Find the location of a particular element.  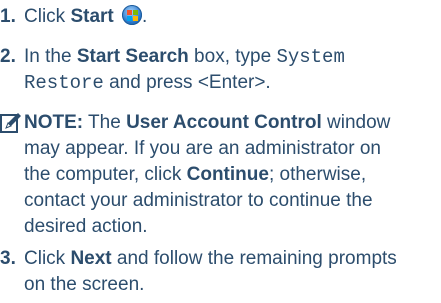

start-search-label: Start Search is located at coordinates (132, 56).